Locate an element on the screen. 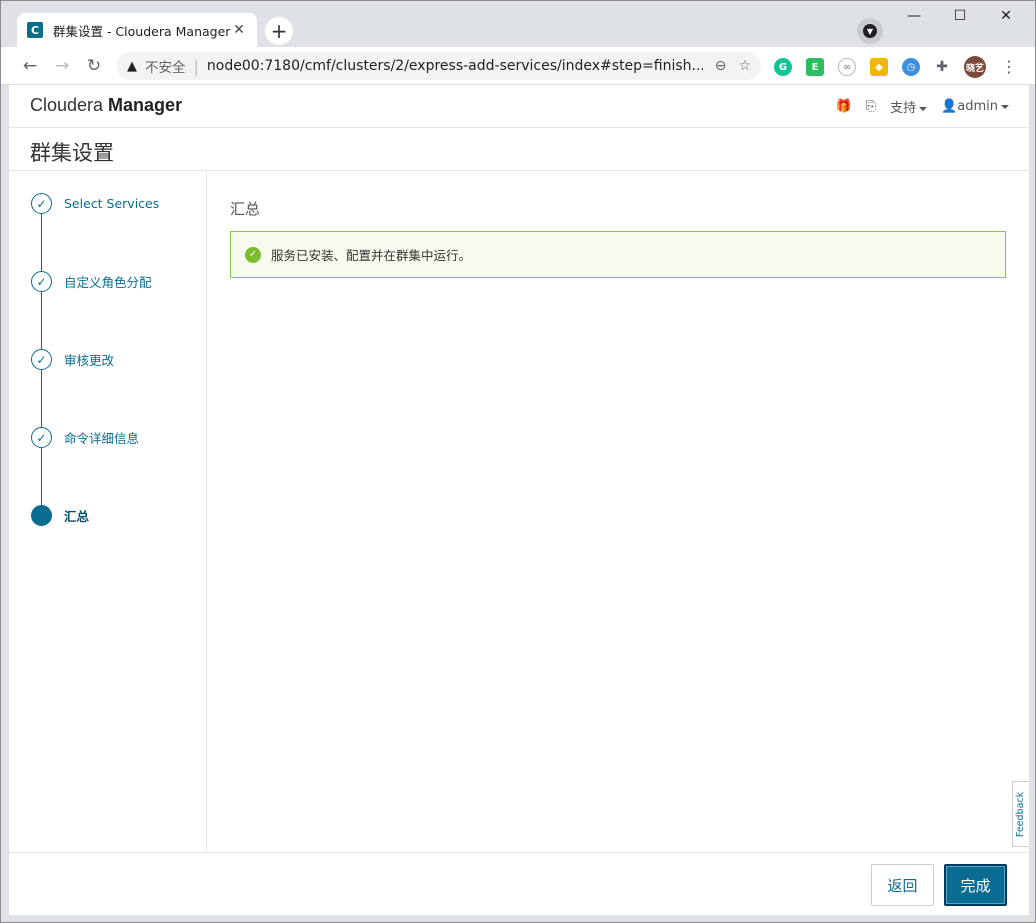 The image size is (1036, 923). current-step-icon is located at coordinates (41, 515).